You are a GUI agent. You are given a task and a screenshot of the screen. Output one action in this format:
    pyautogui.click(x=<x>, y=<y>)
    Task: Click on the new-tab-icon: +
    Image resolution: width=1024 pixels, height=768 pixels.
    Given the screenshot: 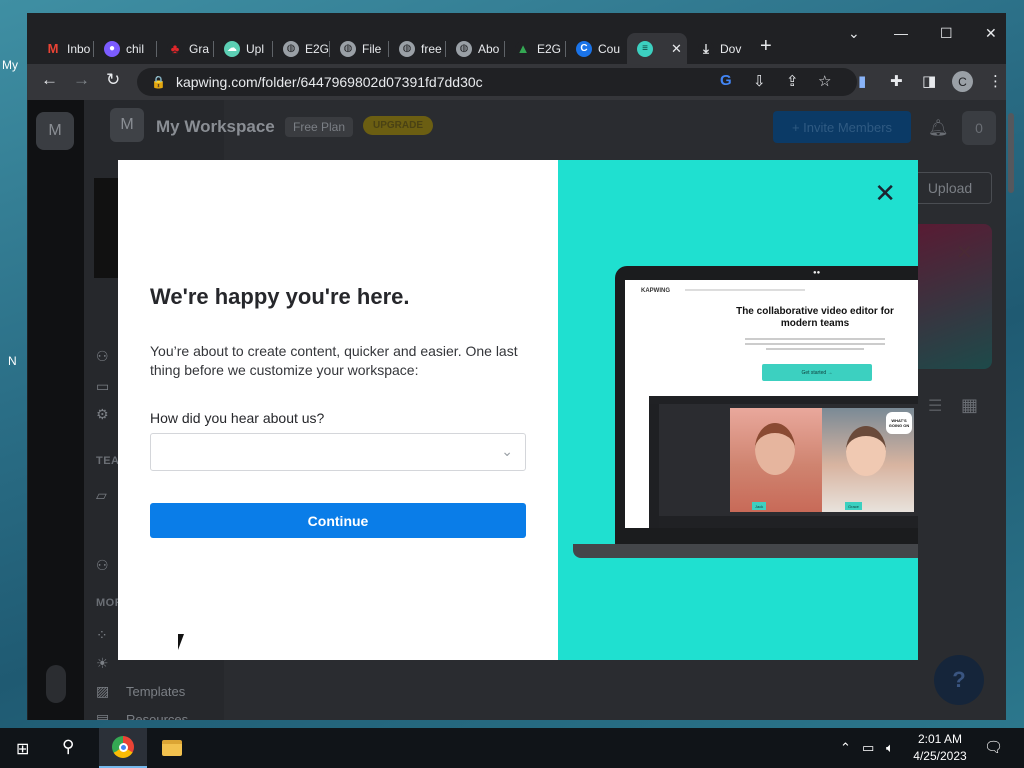 What is the action you would take?
    pyautogui.click(x=766, y=46)
    